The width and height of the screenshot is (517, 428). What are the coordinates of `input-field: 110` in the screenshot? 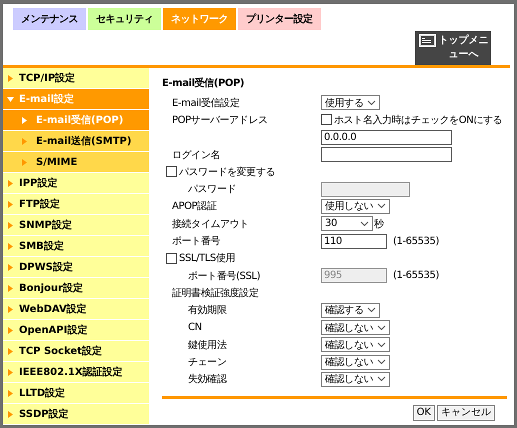 It's located at (354, 241).